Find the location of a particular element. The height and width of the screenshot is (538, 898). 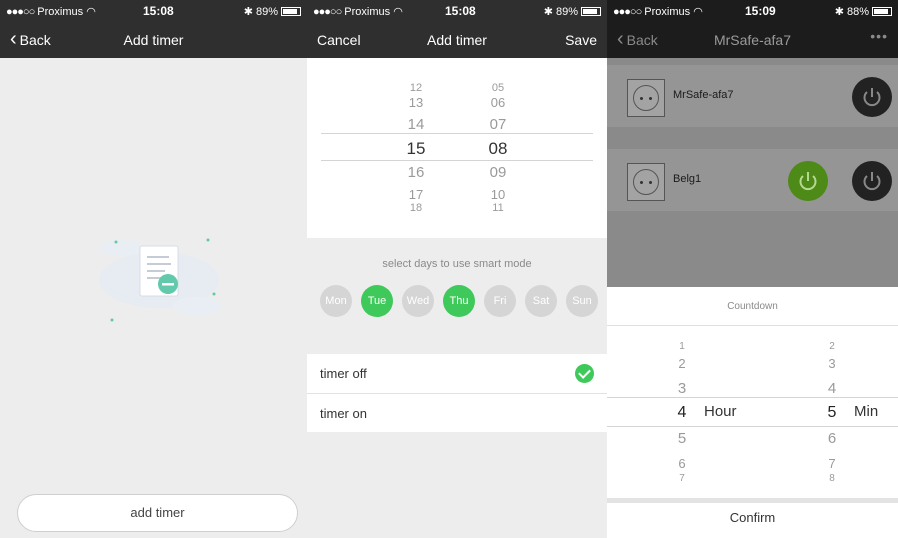

wheel-item: 17 is located at coordinates (416, 194).